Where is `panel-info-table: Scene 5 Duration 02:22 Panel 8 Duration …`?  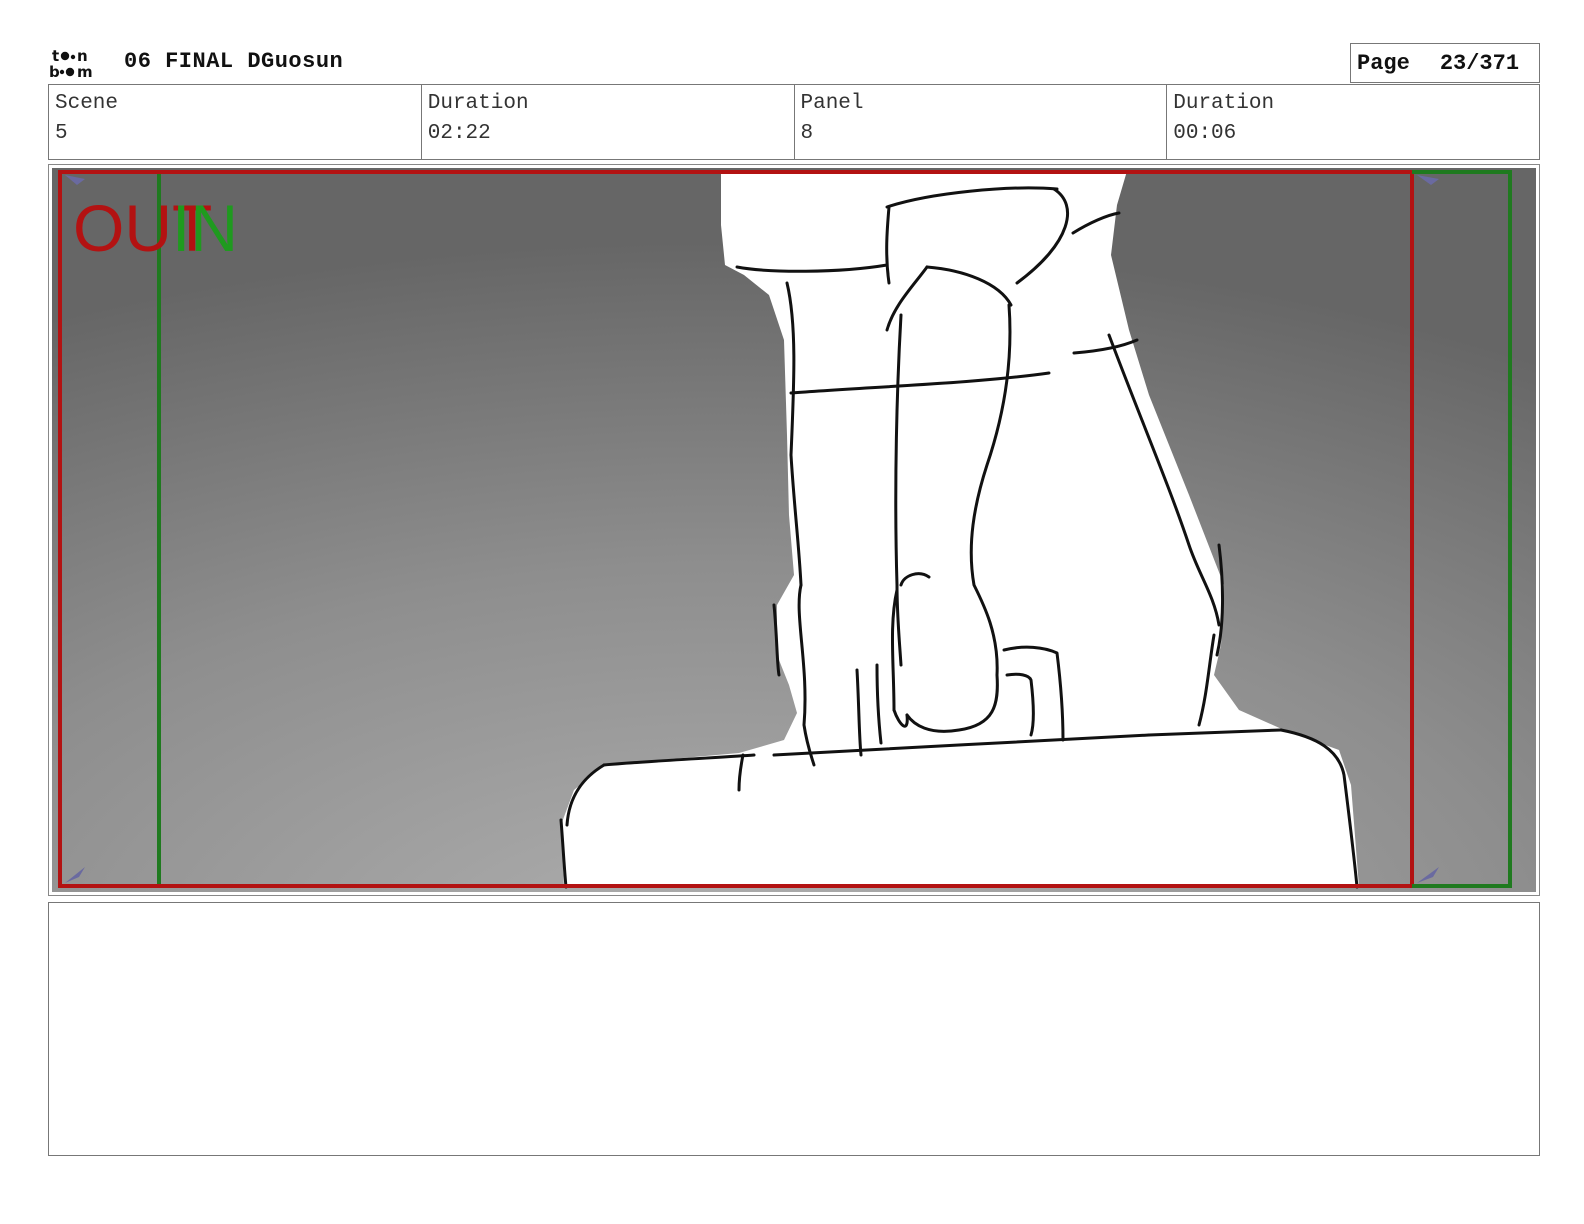 panel-info-table: Scene 5 Duration 02:22 Panel 8 Duration … is located at coordinates (794, 122).